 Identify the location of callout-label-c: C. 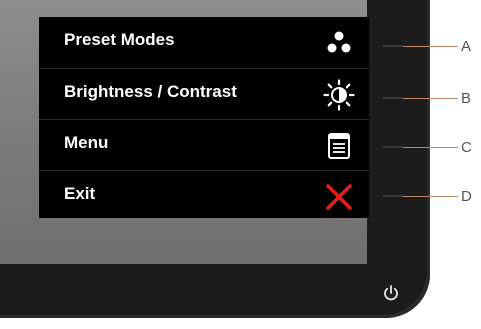
(466, 147).